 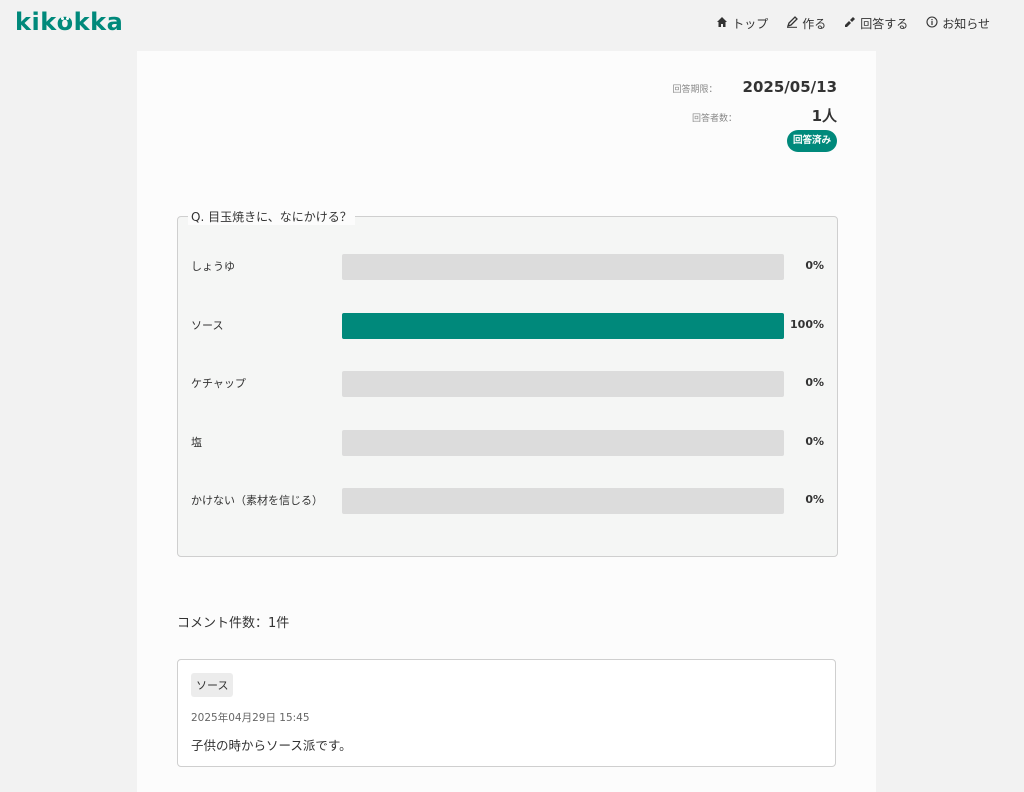 I want to click on deadline-label: 回答期限：, so click(x=695, y=90).